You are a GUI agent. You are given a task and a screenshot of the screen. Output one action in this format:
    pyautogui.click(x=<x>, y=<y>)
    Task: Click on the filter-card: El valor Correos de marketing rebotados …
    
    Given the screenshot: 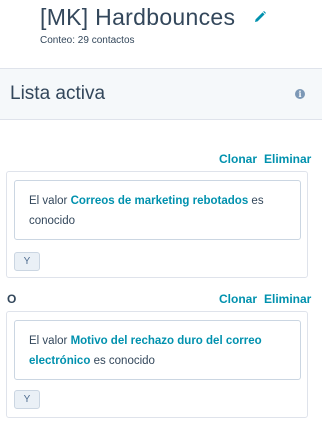 What is the action you would take?
    pyautogui.click(x=157, y=210)
    